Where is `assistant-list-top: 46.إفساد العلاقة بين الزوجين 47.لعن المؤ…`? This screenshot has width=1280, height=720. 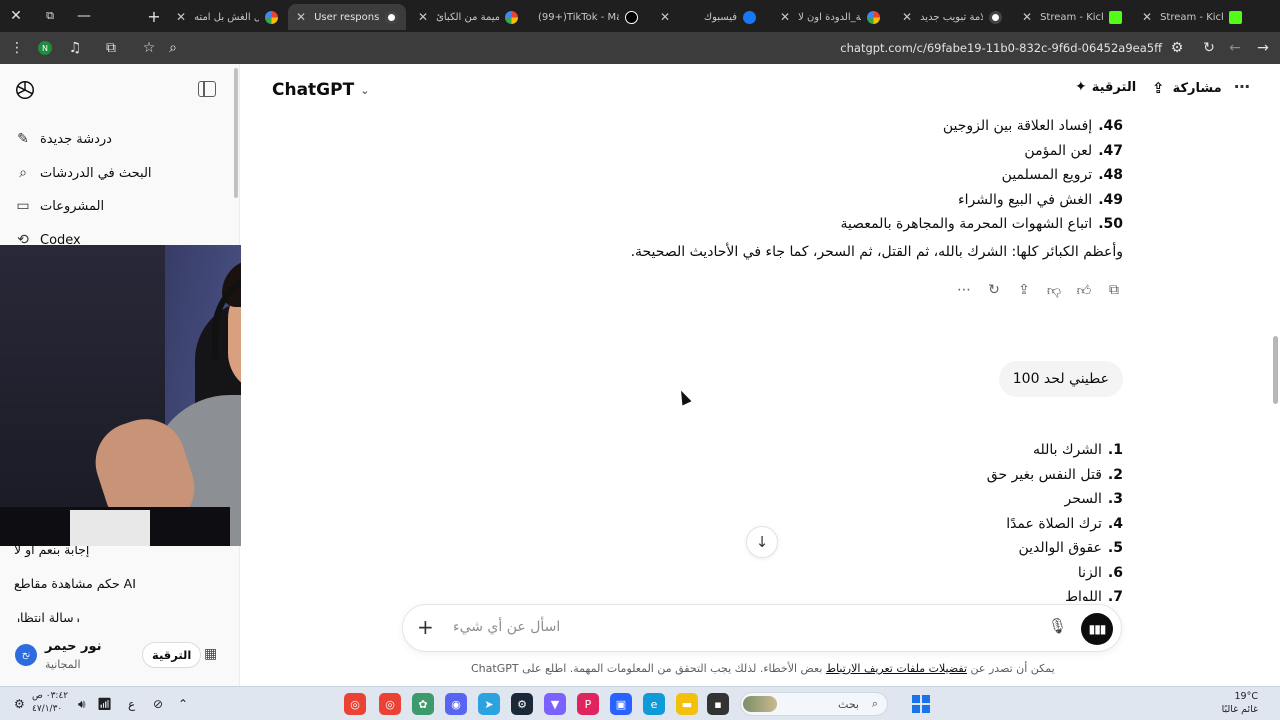
assistant-list-top: 46.إفساد العلاقة بين الزوجين 47.لعن المؤ… is located at coordinates (981, 175).